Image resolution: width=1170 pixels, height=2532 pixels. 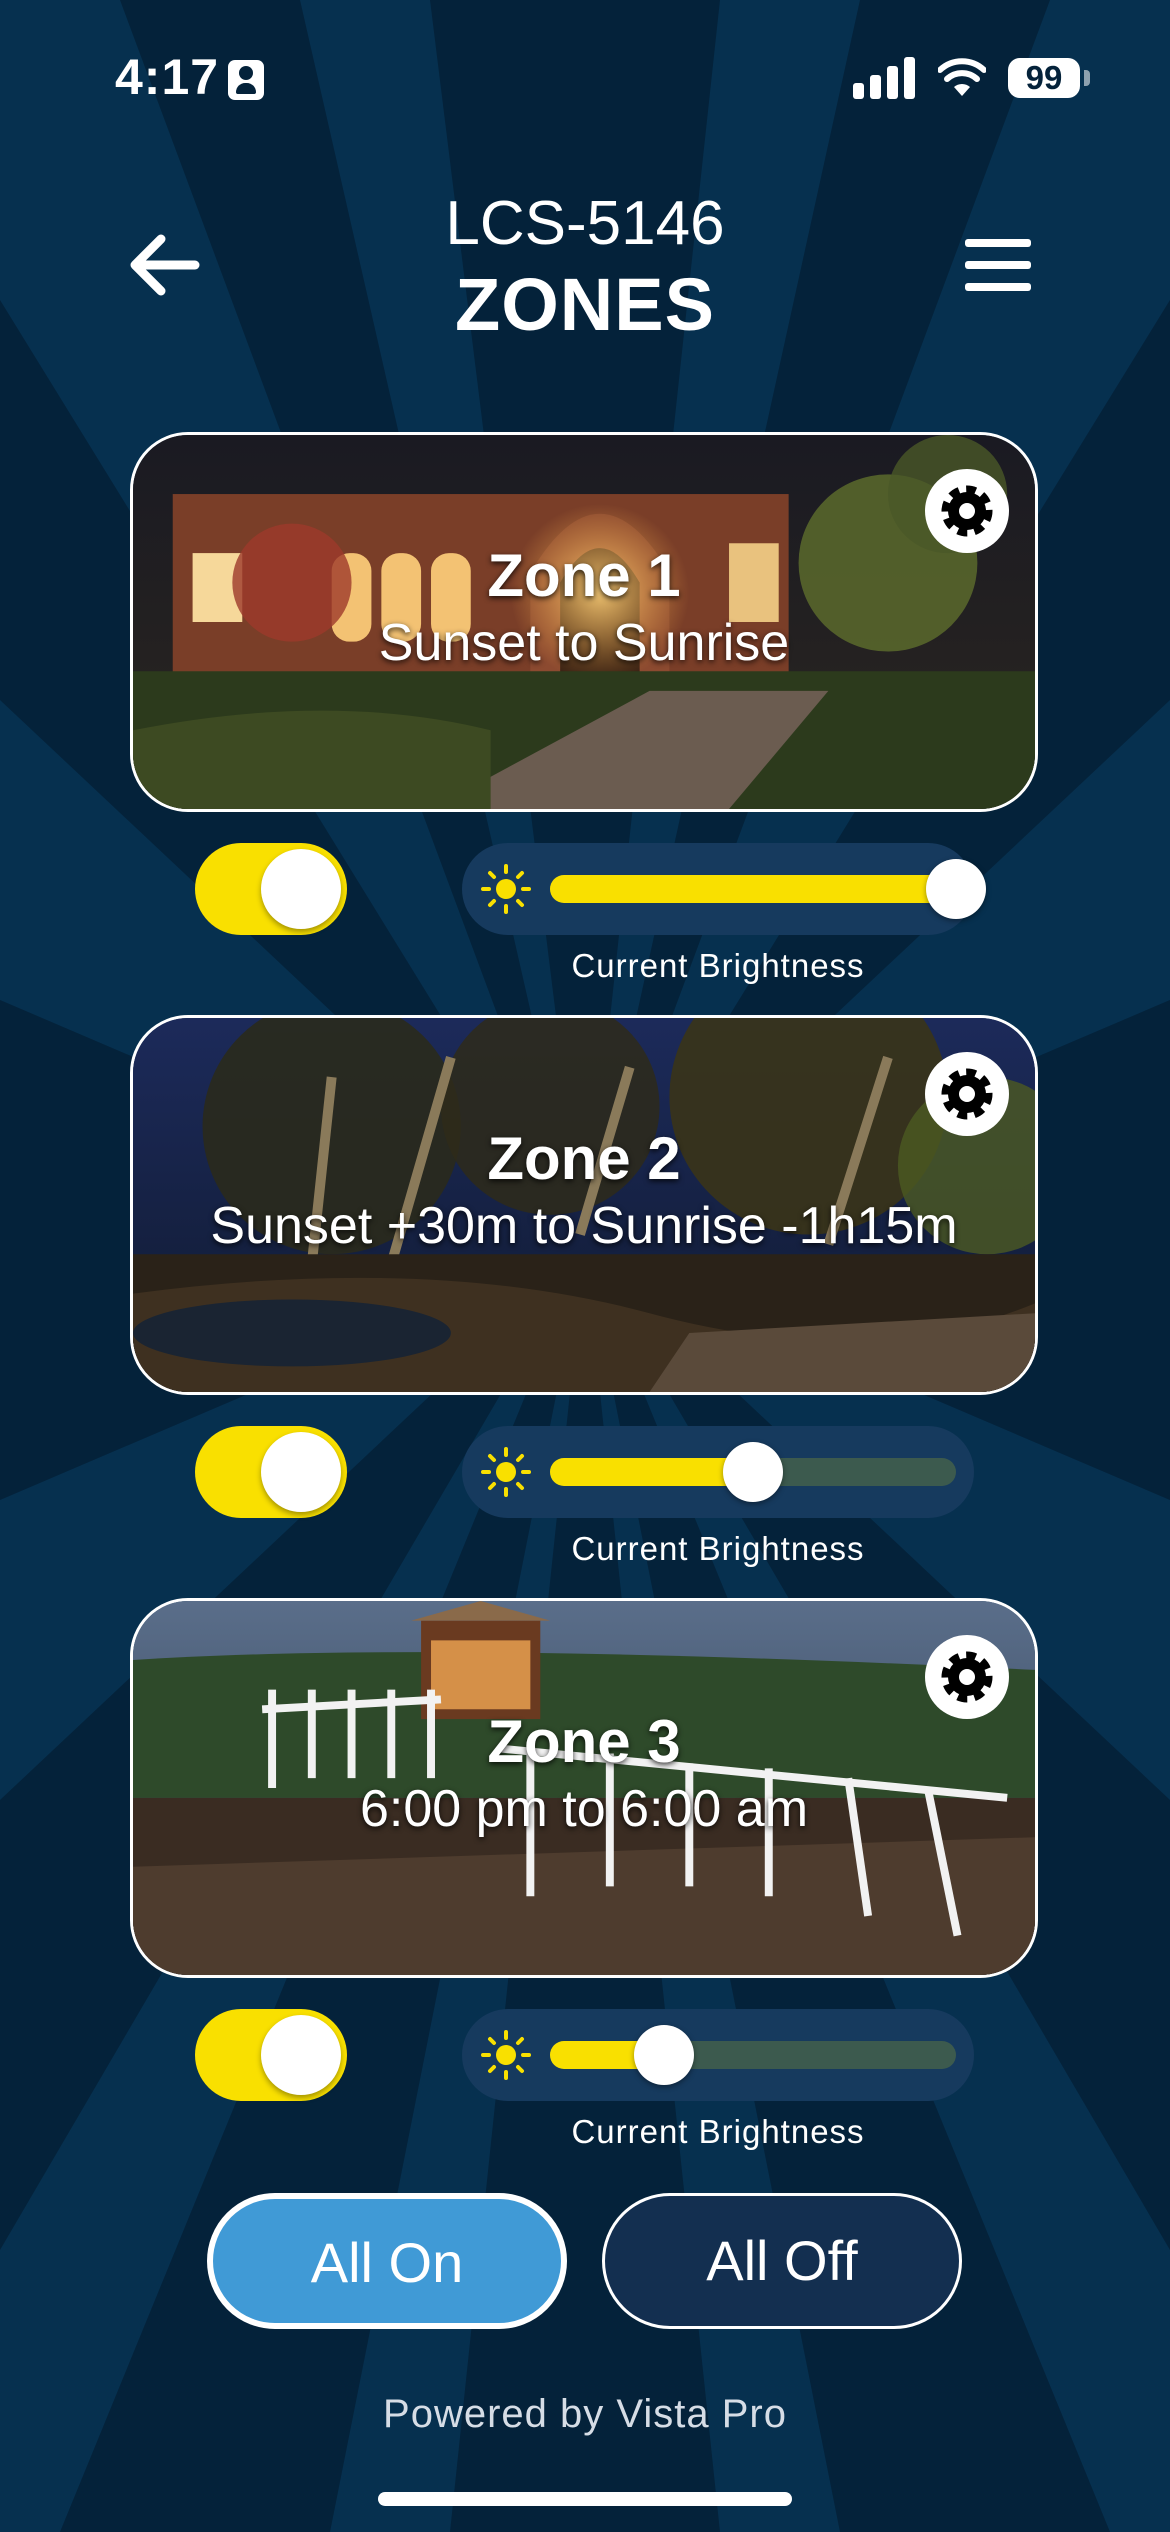 I want to click on menu-button, so click(x=1000, y=265).